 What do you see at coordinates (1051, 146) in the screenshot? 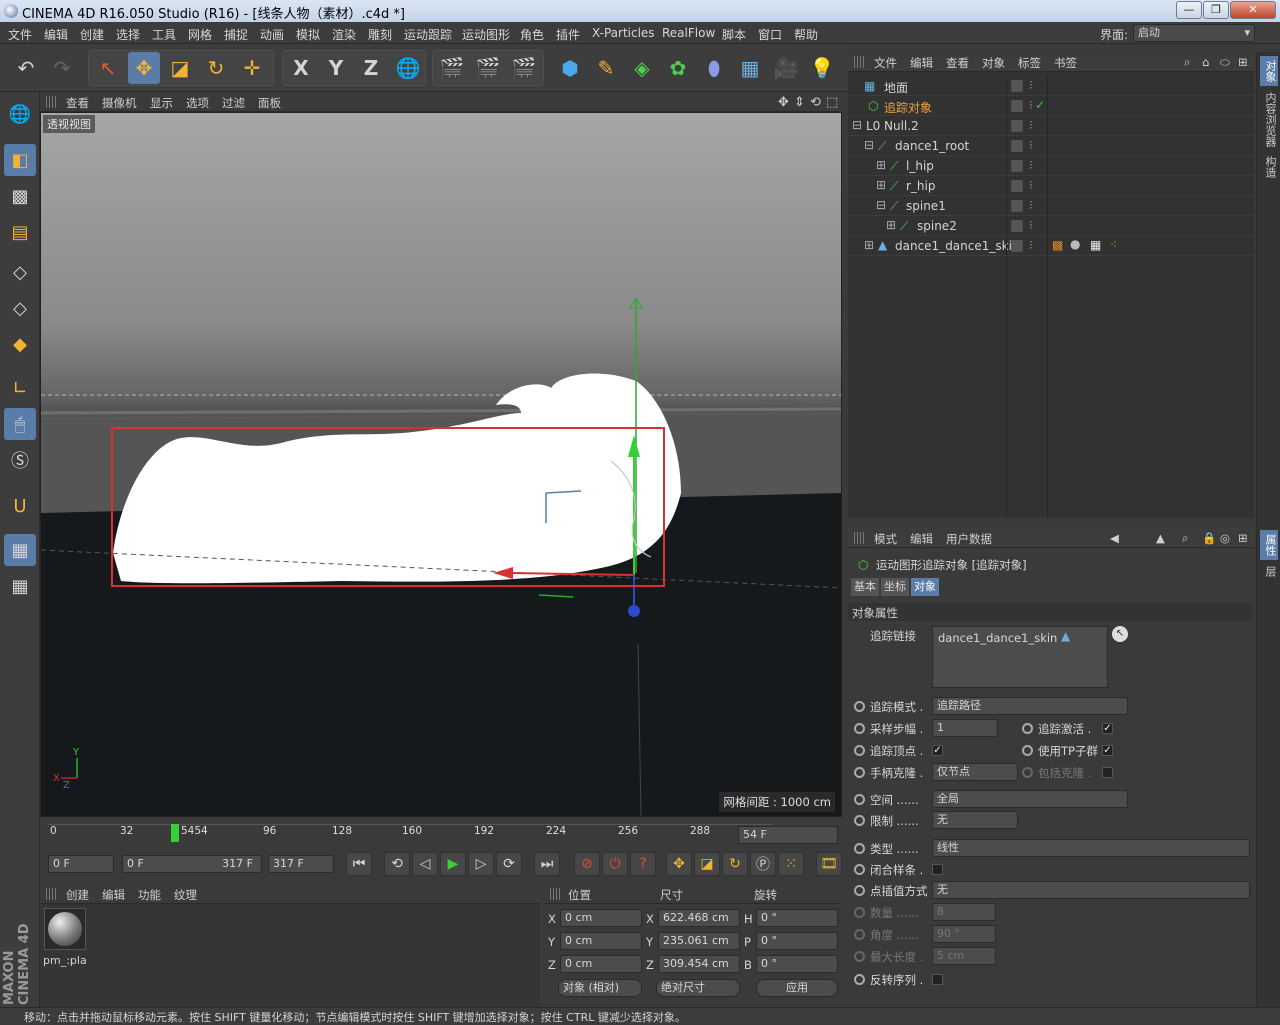
I see `object-row: ⊟ ⟋ dance1_root ⁝` at bounding box center [1051, 146].